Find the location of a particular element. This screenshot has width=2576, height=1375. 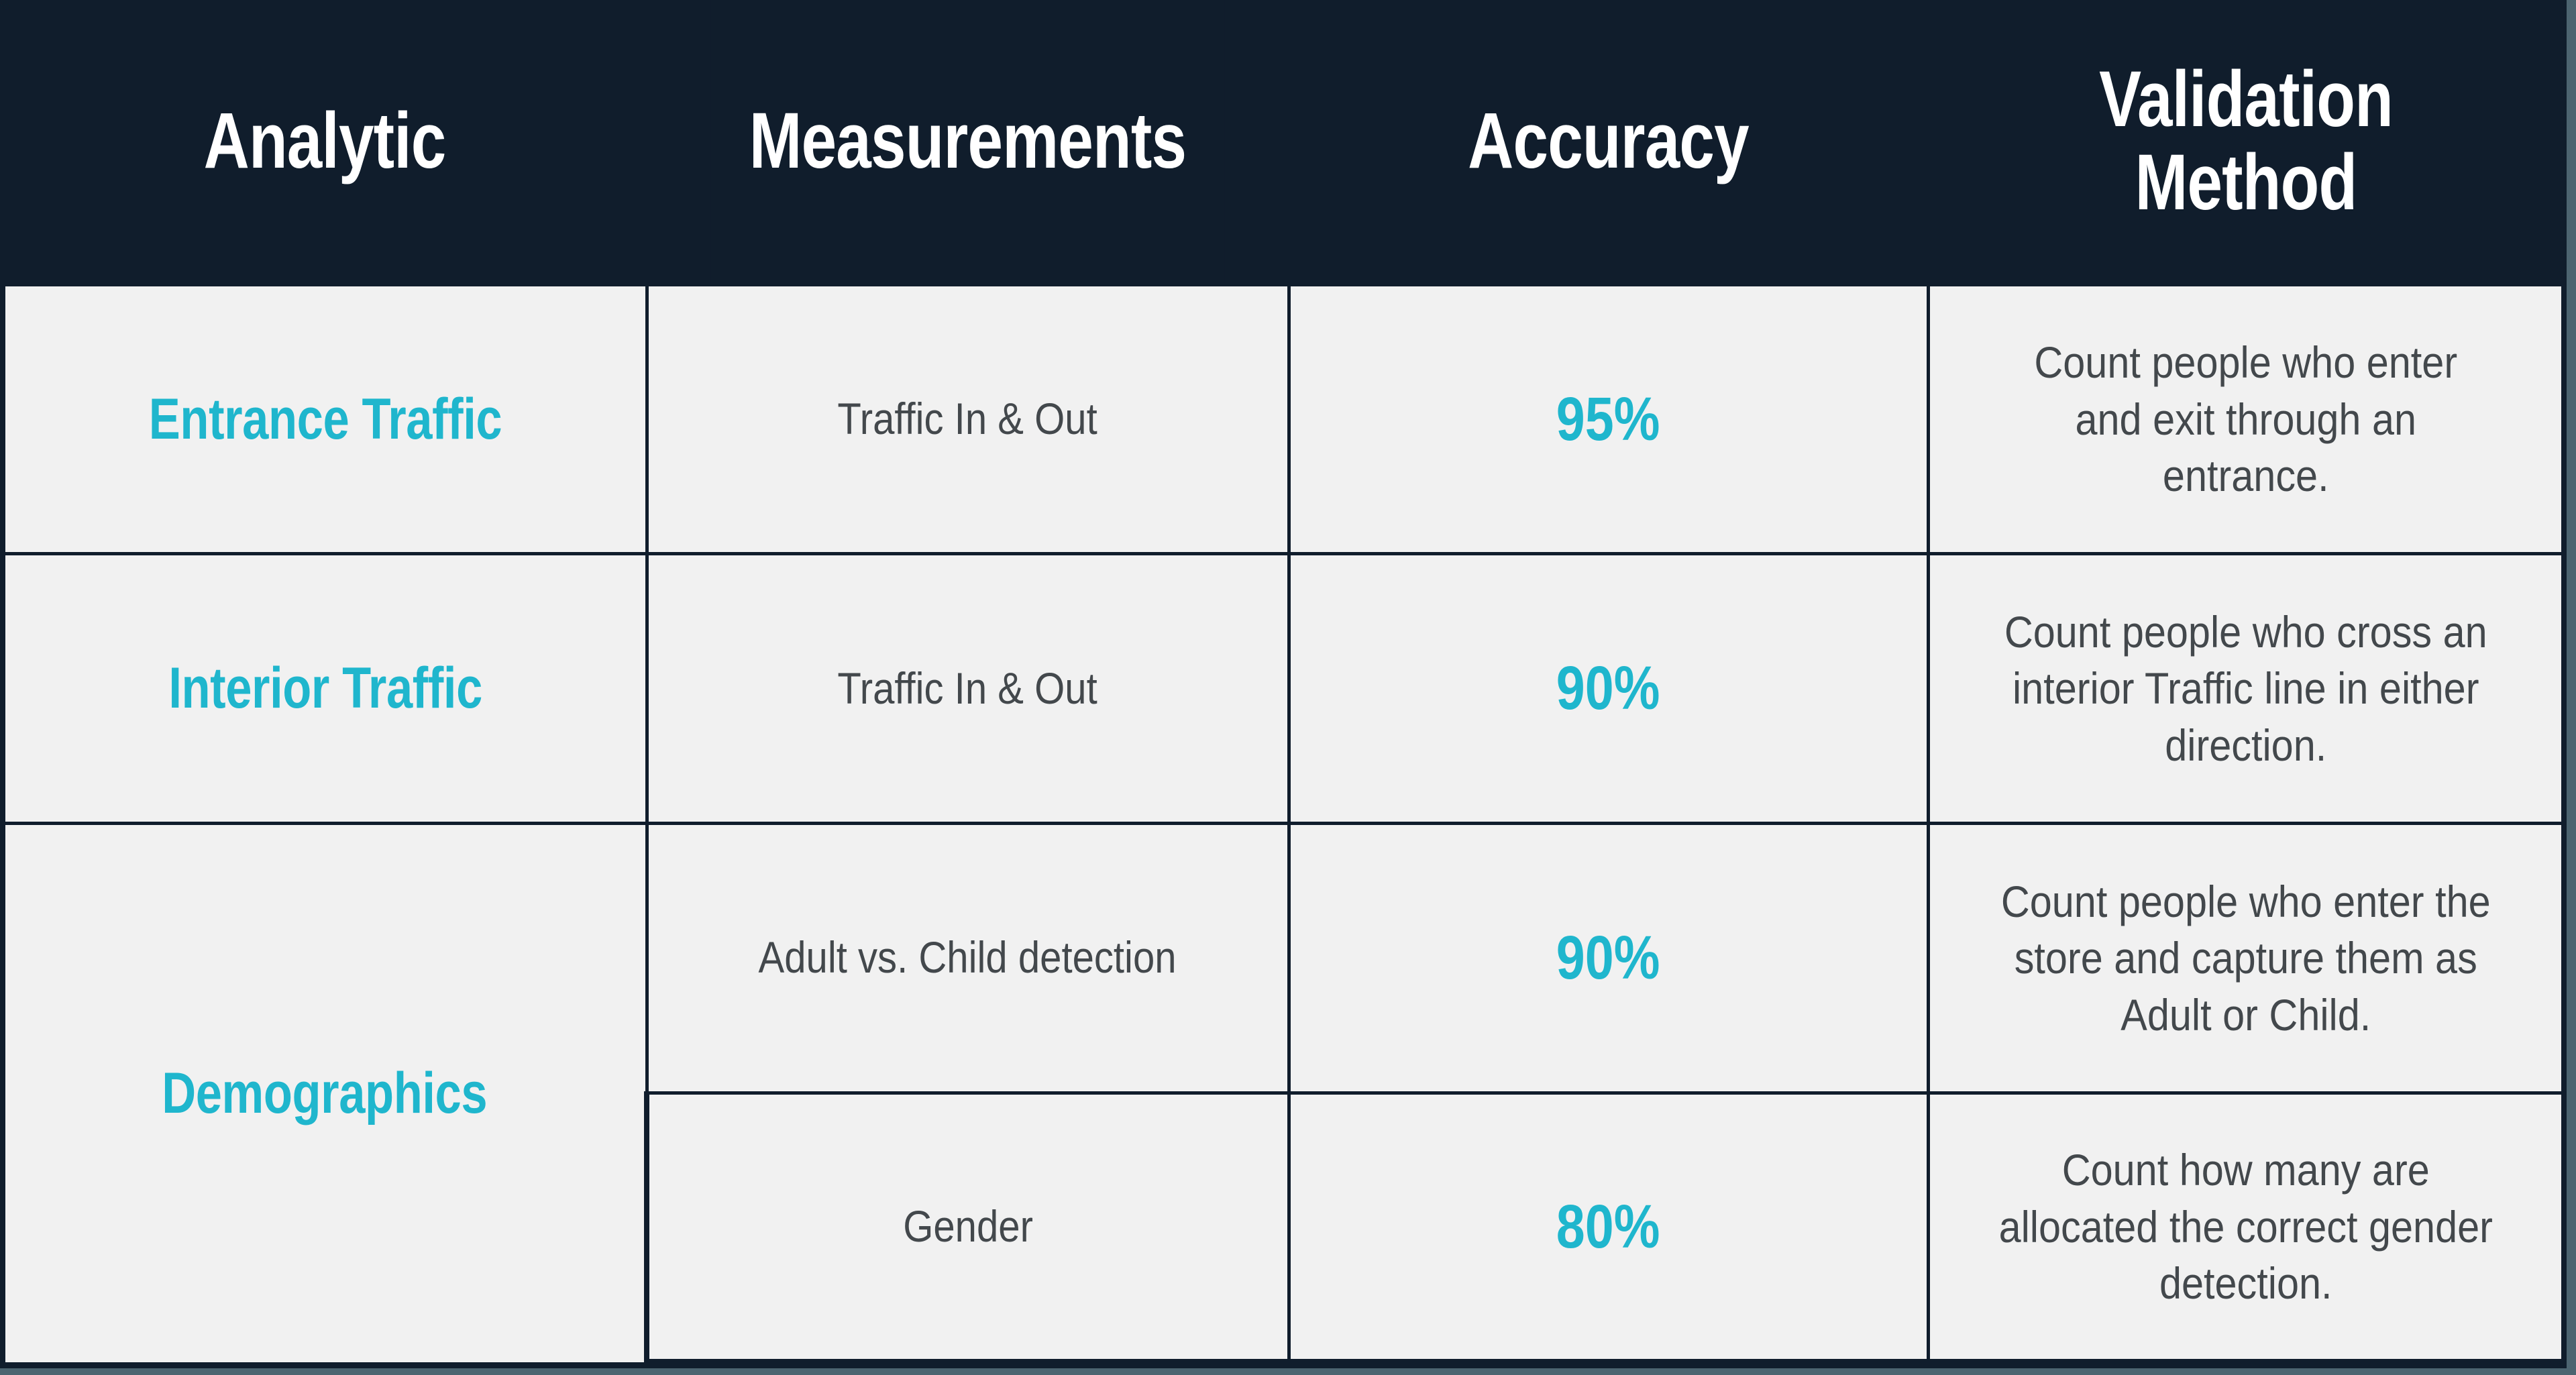

column-header-analytic: Analytic is located at coordinates (324, 142).